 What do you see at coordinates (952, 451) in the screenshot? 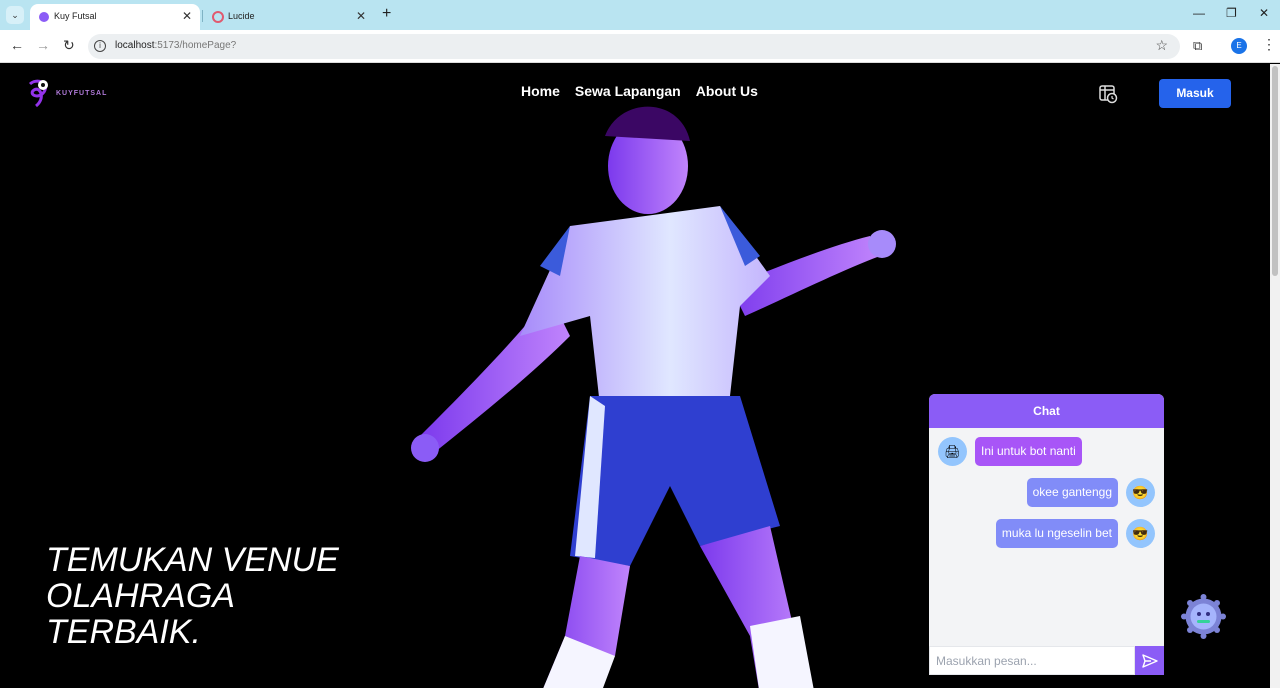
I see `bot-avatar-icon: 🖨` at bounding box center [952, 451].